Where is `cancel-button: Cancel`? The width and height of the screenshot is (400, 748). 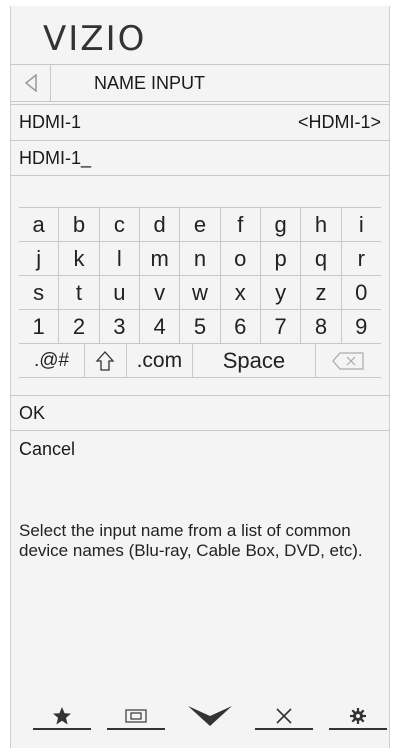 cancel-button: Cancel is located at coordinates (200, 449).